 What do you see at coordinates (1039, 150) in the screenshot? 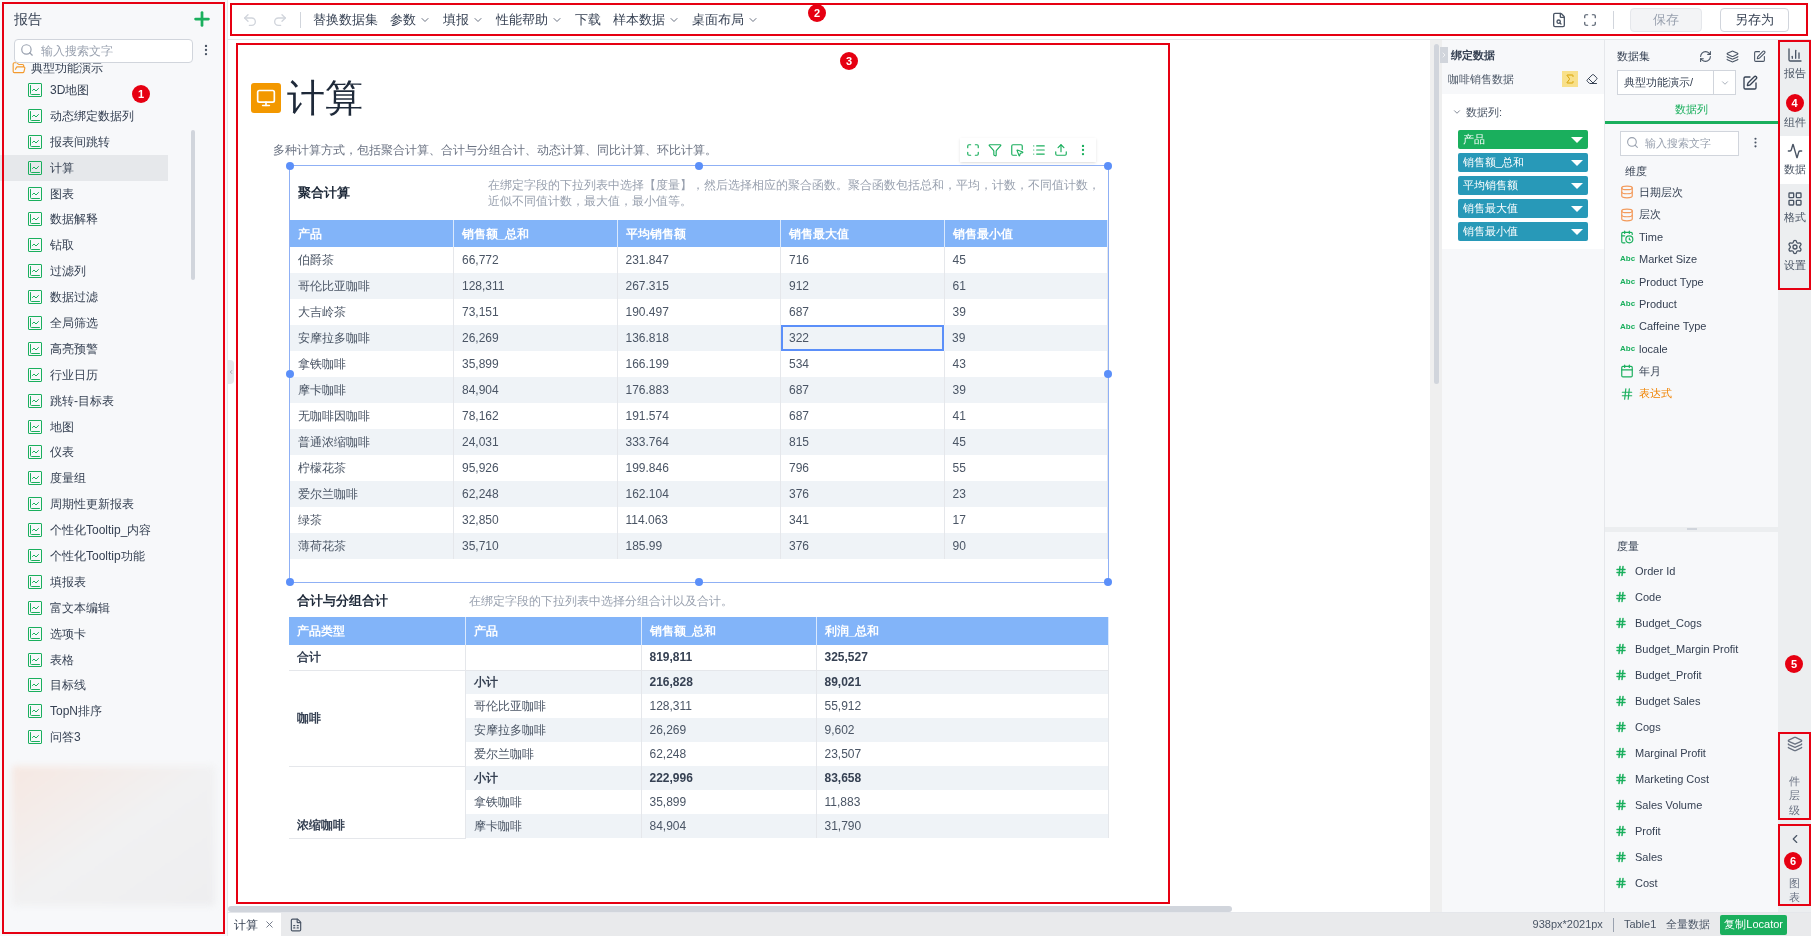
I see `list-icon` at bounding box center [1039, 150].